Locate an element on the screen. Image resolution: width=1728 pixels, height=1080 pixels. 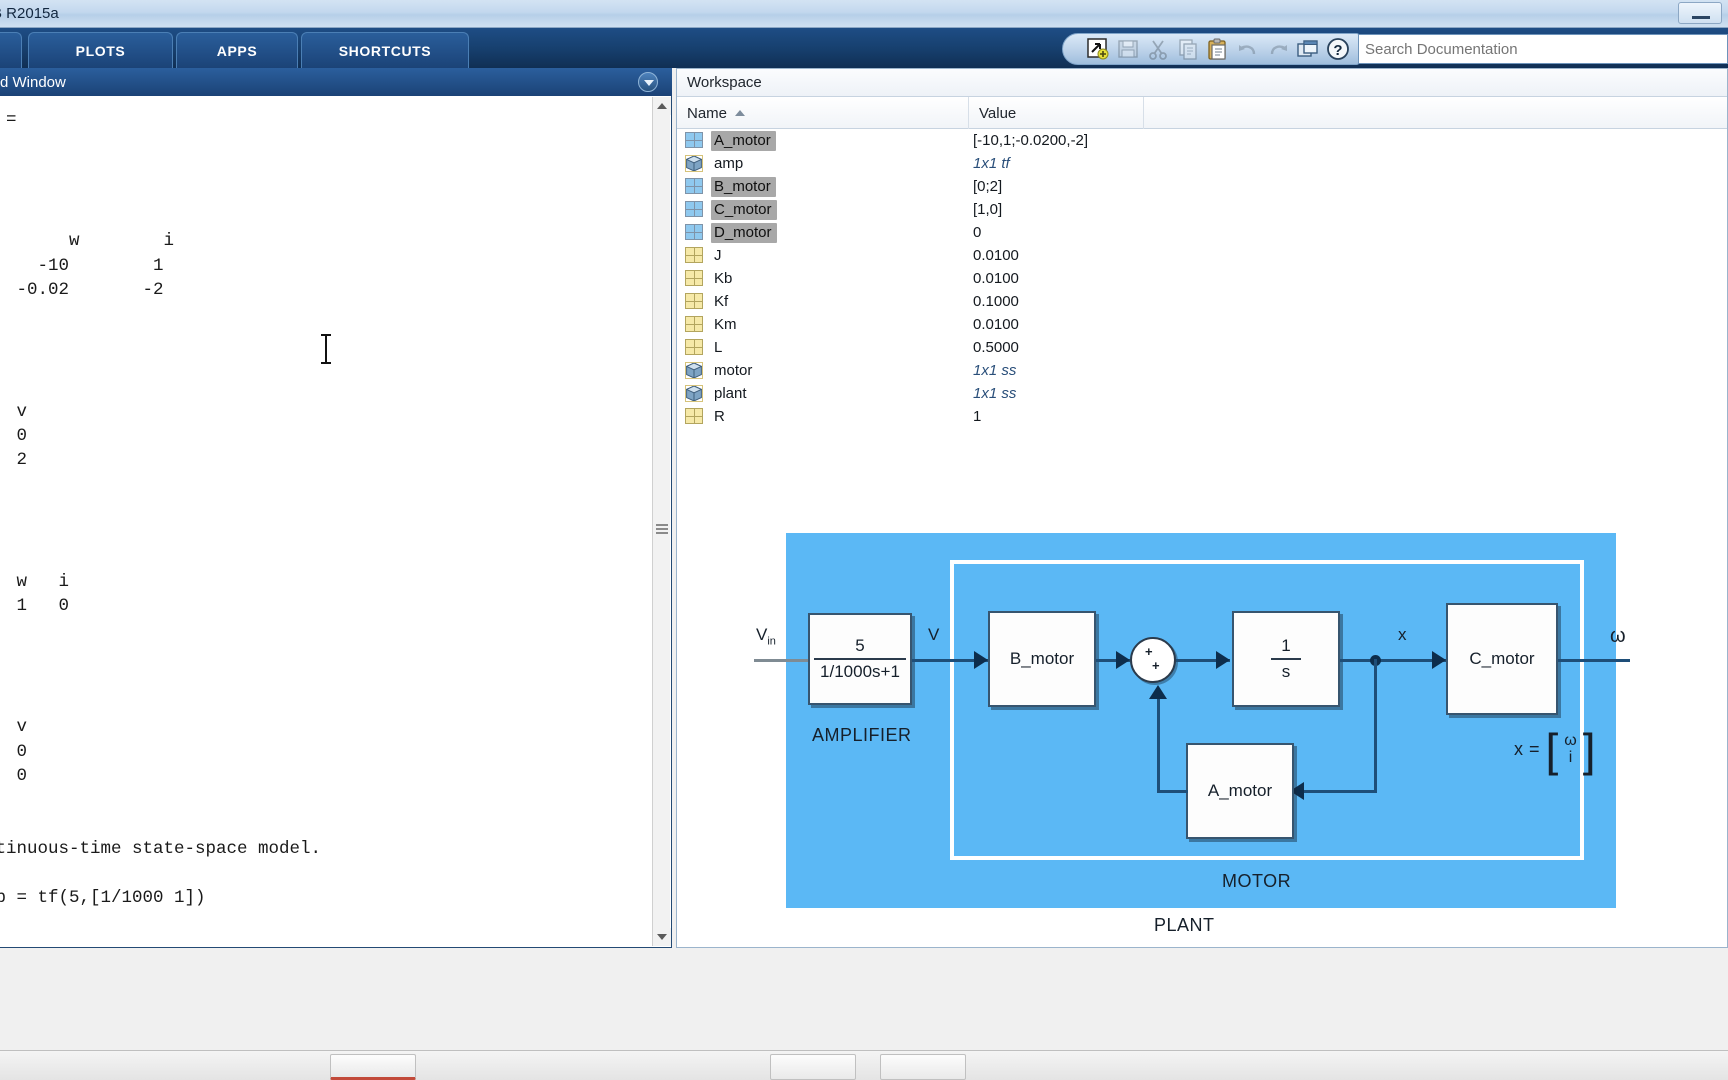
layout-icon is located at coordinates (1308, 49).